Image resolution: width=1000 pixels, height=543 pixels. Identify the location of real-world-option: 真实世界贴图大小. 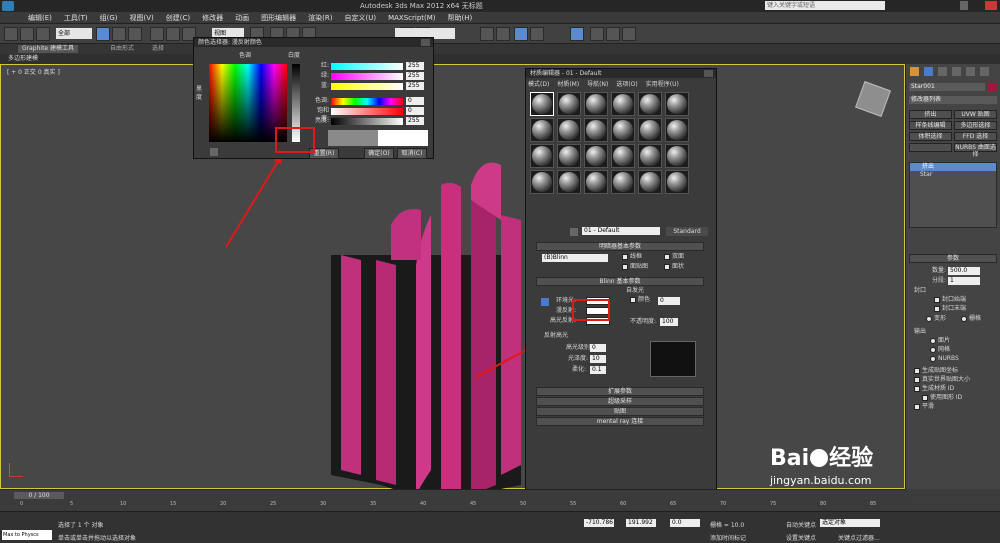
(942, 380).